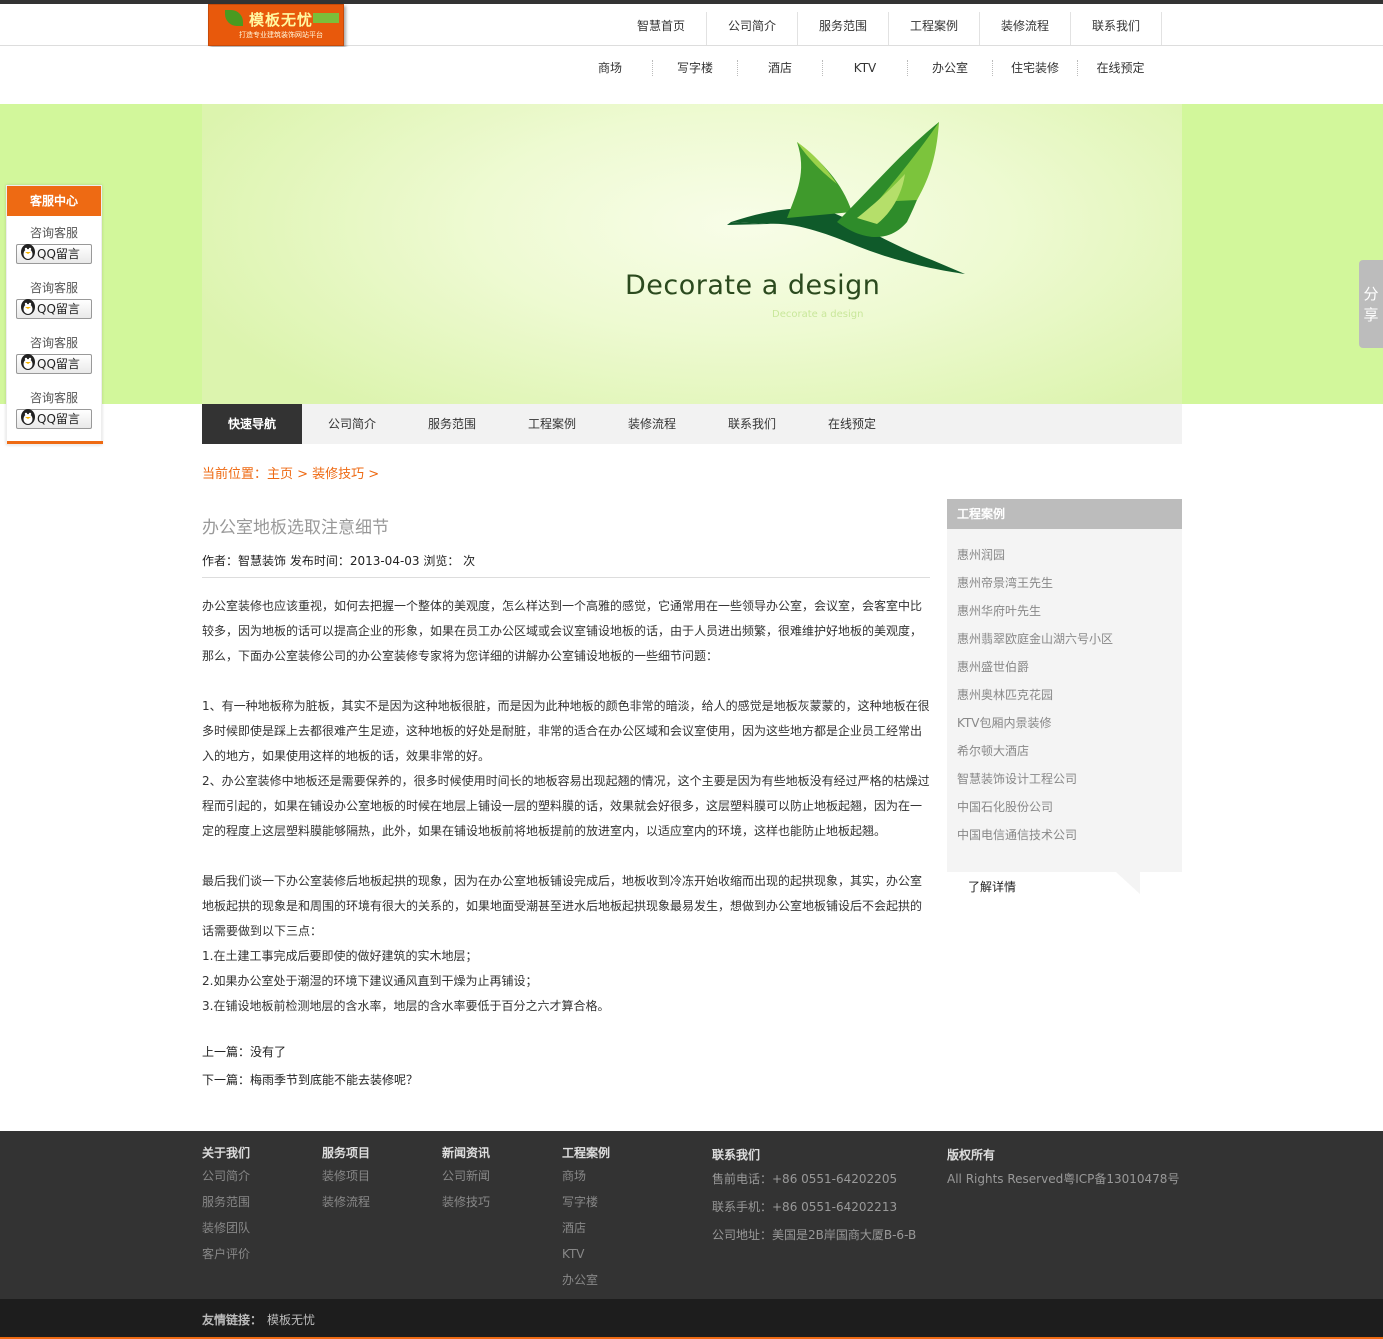 The width and height of the screenshot is (1383, 1339). I want to click on site-logo: 模板无忧 打造专业建筑装饰网站平台, so click(276, 25).